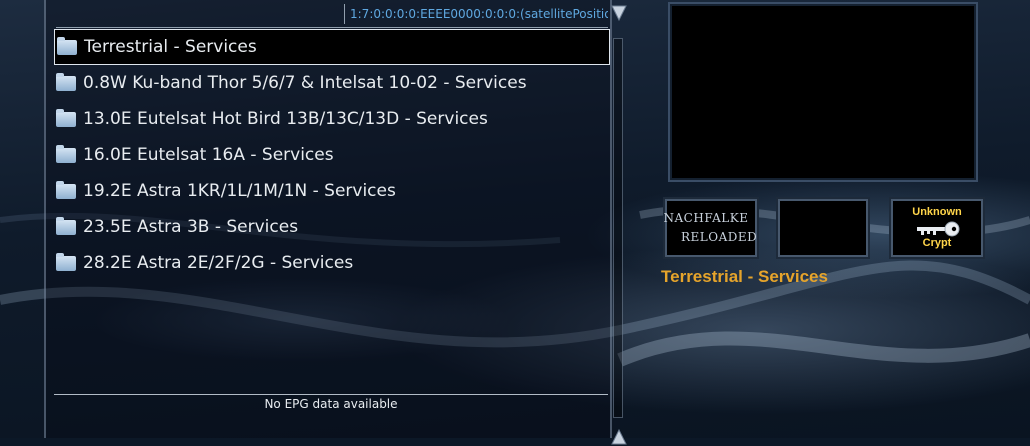  Describe the element at coordinates (208, 155) in the screenshot. I see `service-item-label: 16.0E Eutelsat 16A - Services` at that location.